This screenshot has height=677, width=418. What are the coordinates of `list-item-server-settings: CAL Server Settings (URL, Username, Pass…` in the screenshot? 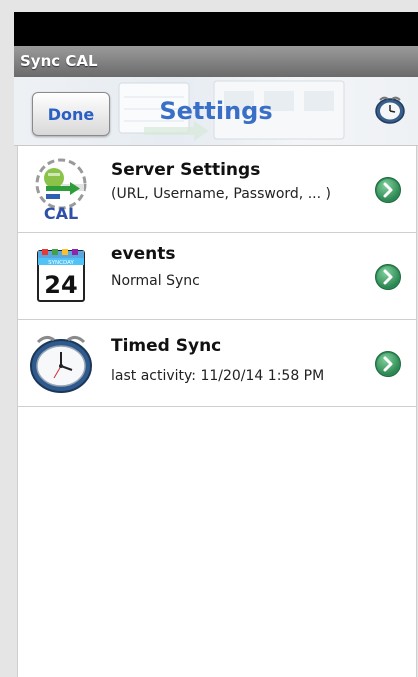 It's located at (217, 189).